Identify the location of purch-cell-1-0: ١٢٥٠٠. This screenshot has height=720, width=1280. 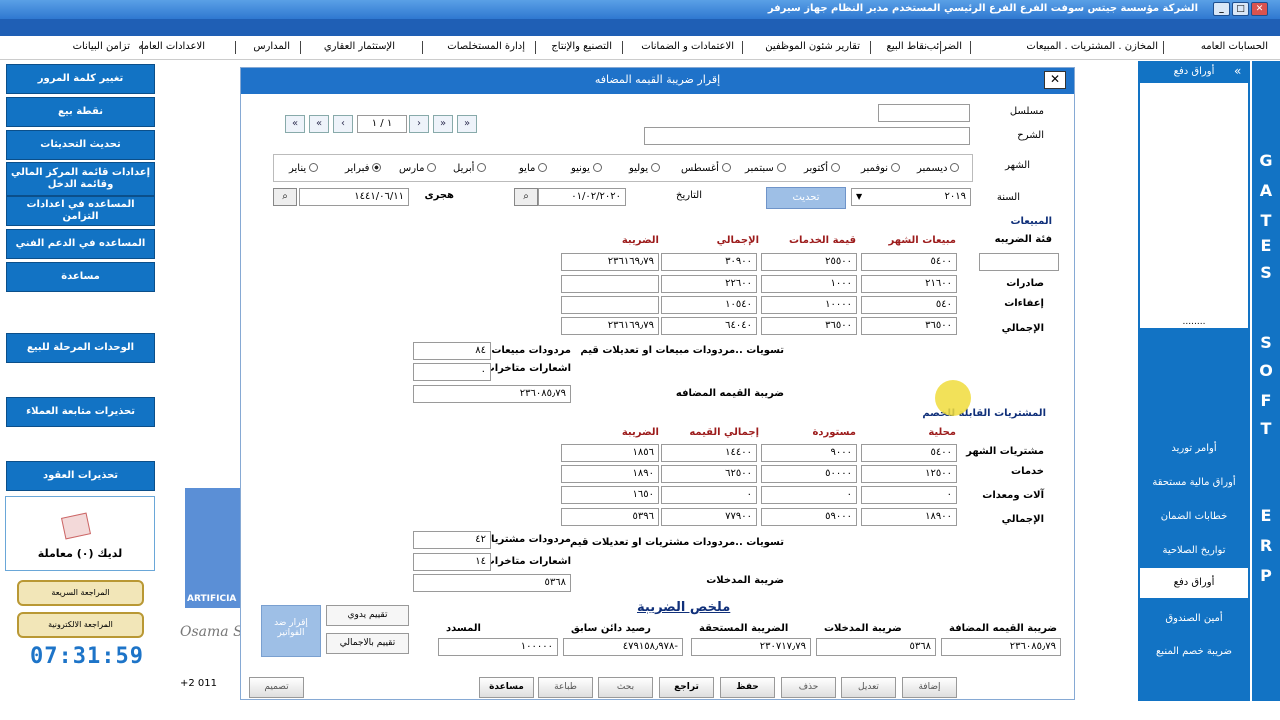
(909, 474).